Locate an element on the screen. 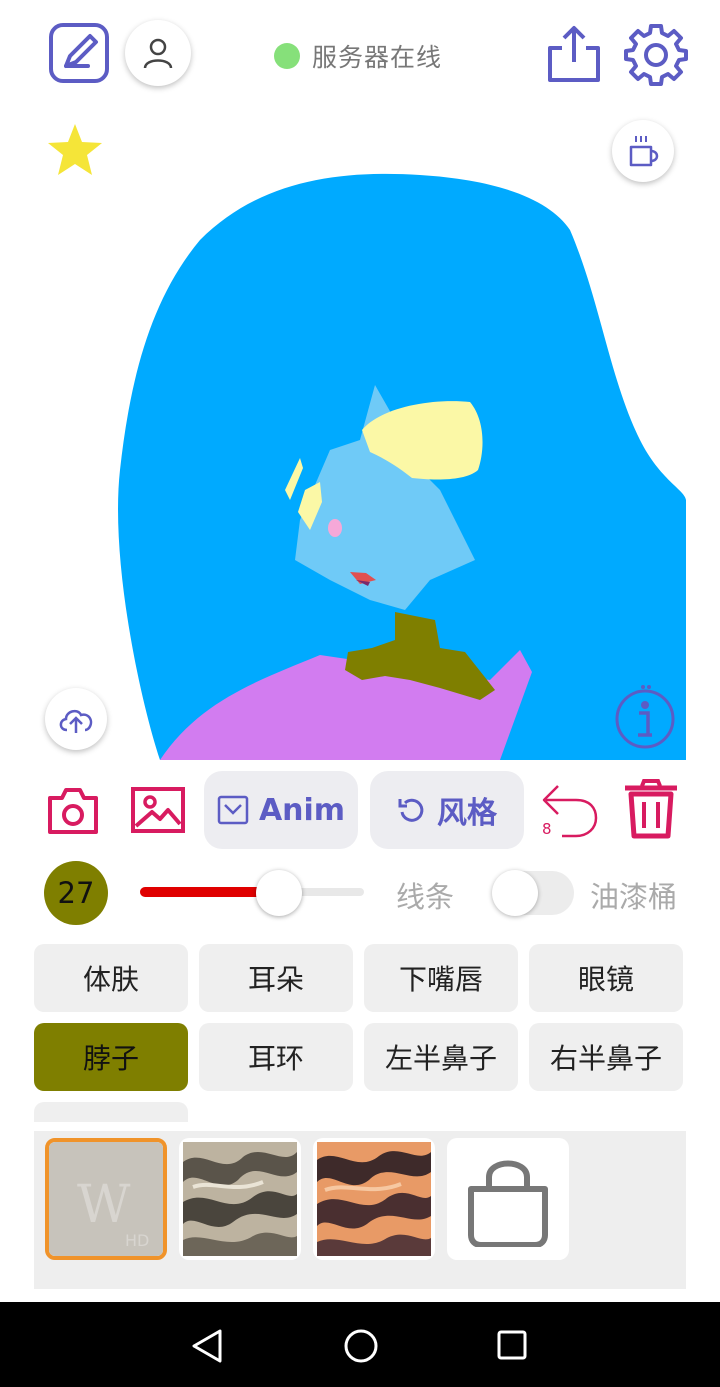 Image resolution: width=720 pixels, height=1387 pixels. share-button is located at coordinates (574, 53).